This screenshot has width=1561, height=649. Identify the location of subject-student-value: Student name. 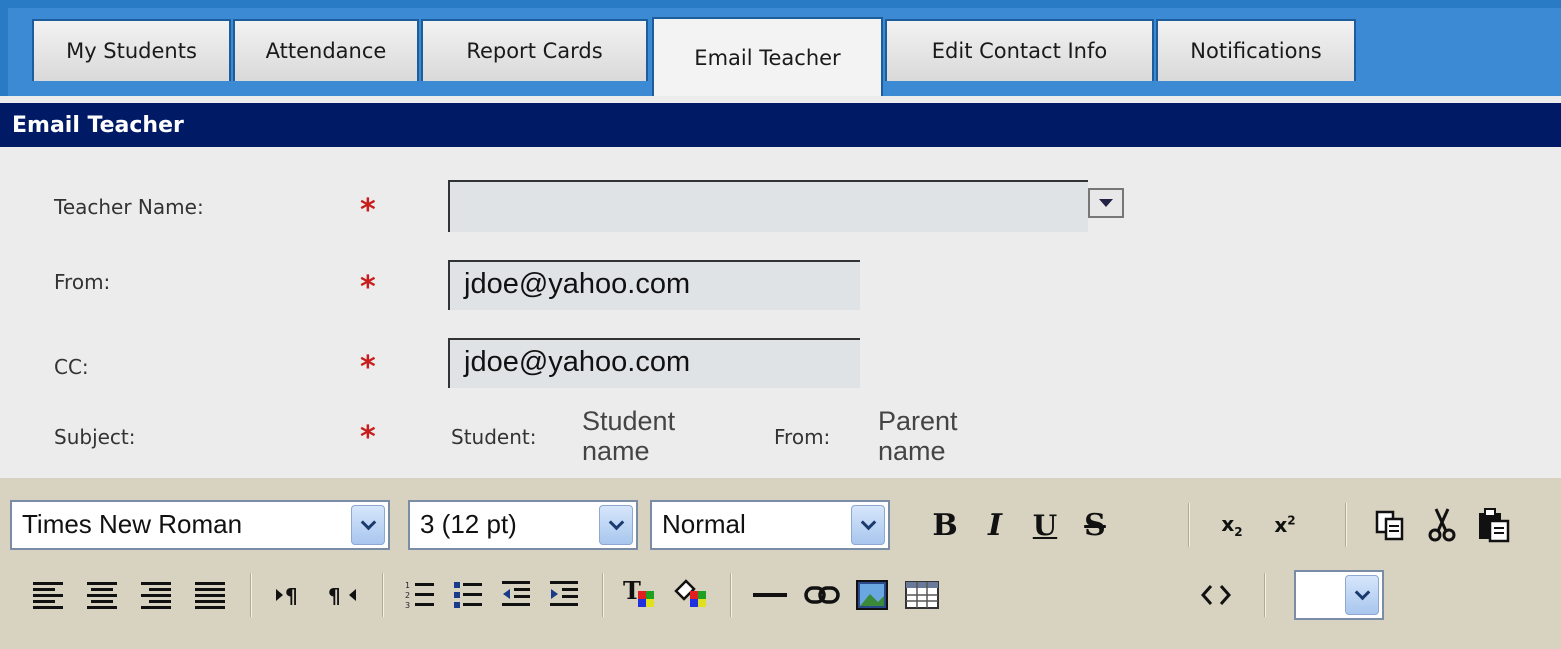
(629, 436).